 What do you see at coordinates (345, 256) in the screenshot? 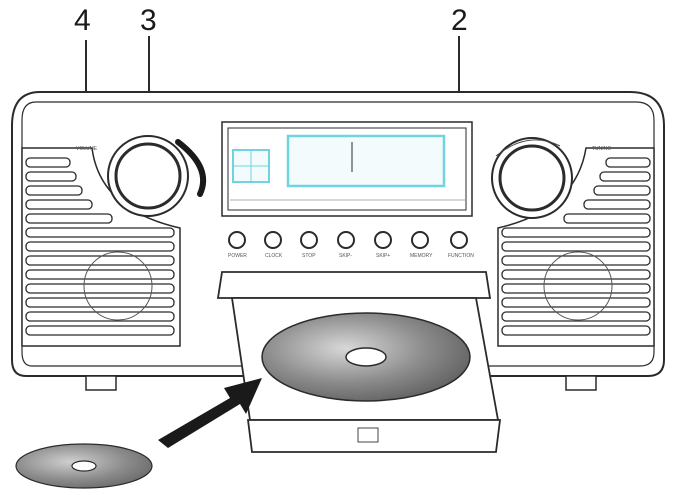
I see `button-label-skip-back: SKIP-` at bounding box center [345, 256].